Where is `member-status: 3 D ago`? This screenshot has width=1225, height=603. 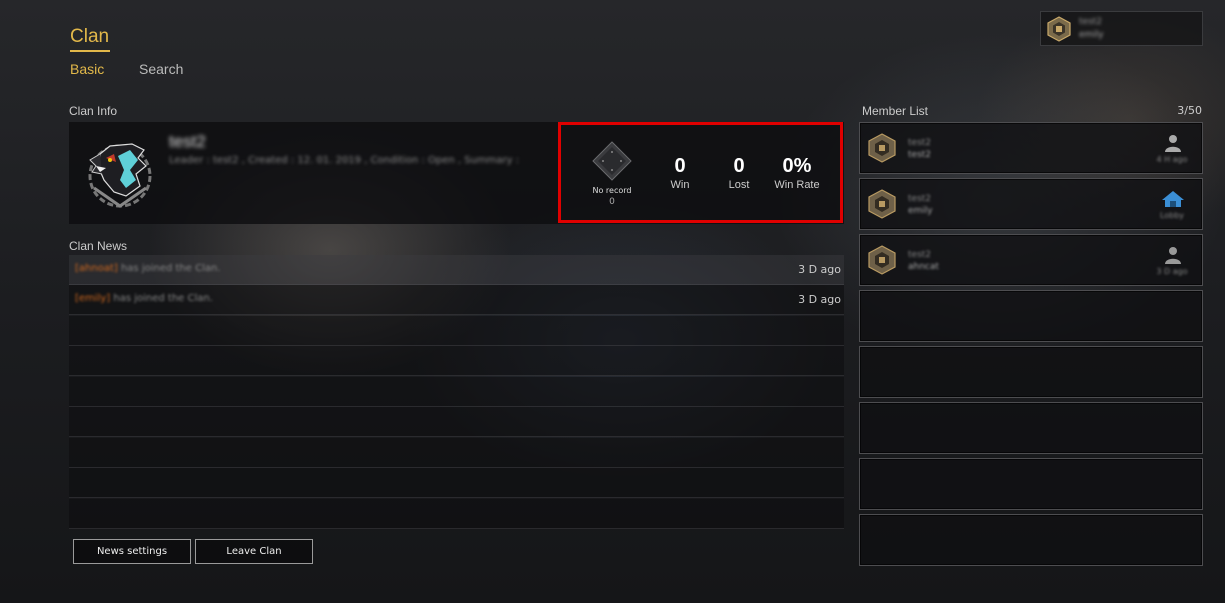 member-status: 3 D ago is located at coordinates (1172, 271).